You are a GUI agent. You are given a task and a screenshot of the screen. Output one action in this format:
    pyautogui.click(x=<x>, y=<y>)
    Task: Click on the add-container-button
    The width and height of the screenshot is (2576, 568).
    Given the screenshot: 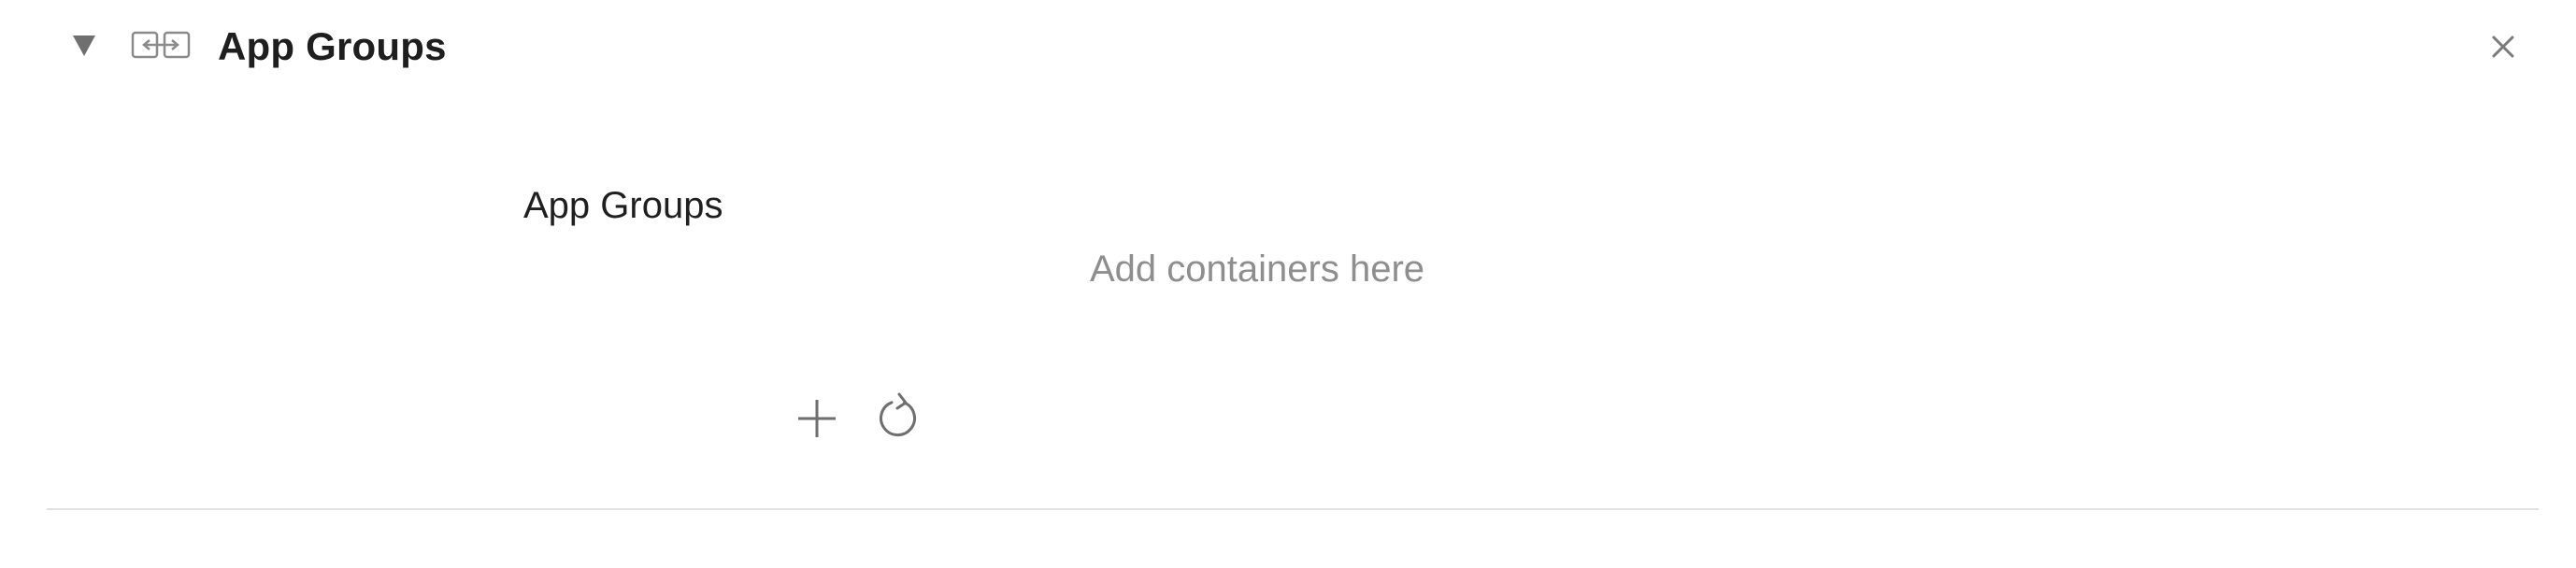 What is the action you would take?
    pyautogui.click(x=817, y=418)
    